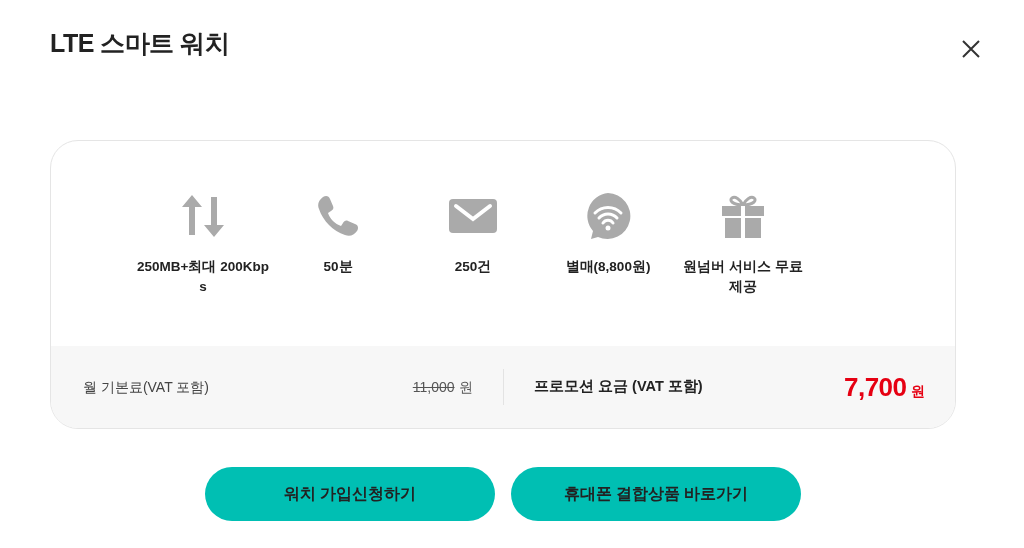  Describe the element at coordinates (743, 277) in the screenshot. I see `feature-label: 원넘버 서비스 무료 제공` at that location.